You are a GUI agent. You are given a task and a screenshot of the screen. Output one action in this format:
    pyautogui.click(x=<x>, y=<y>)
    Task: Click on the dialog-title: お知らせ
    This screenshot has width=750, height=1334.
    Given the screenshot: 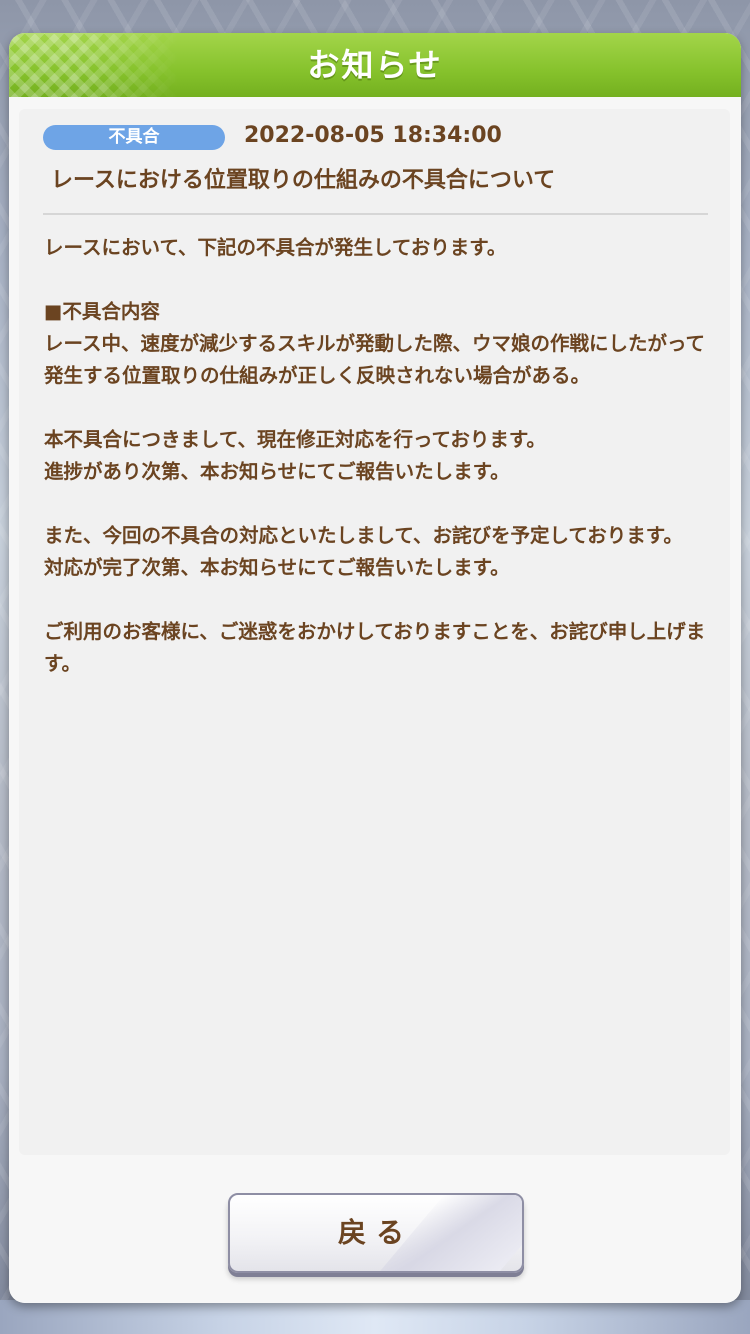 What is the action you would take?
    pyautogui.click(x=375, y=65)
    